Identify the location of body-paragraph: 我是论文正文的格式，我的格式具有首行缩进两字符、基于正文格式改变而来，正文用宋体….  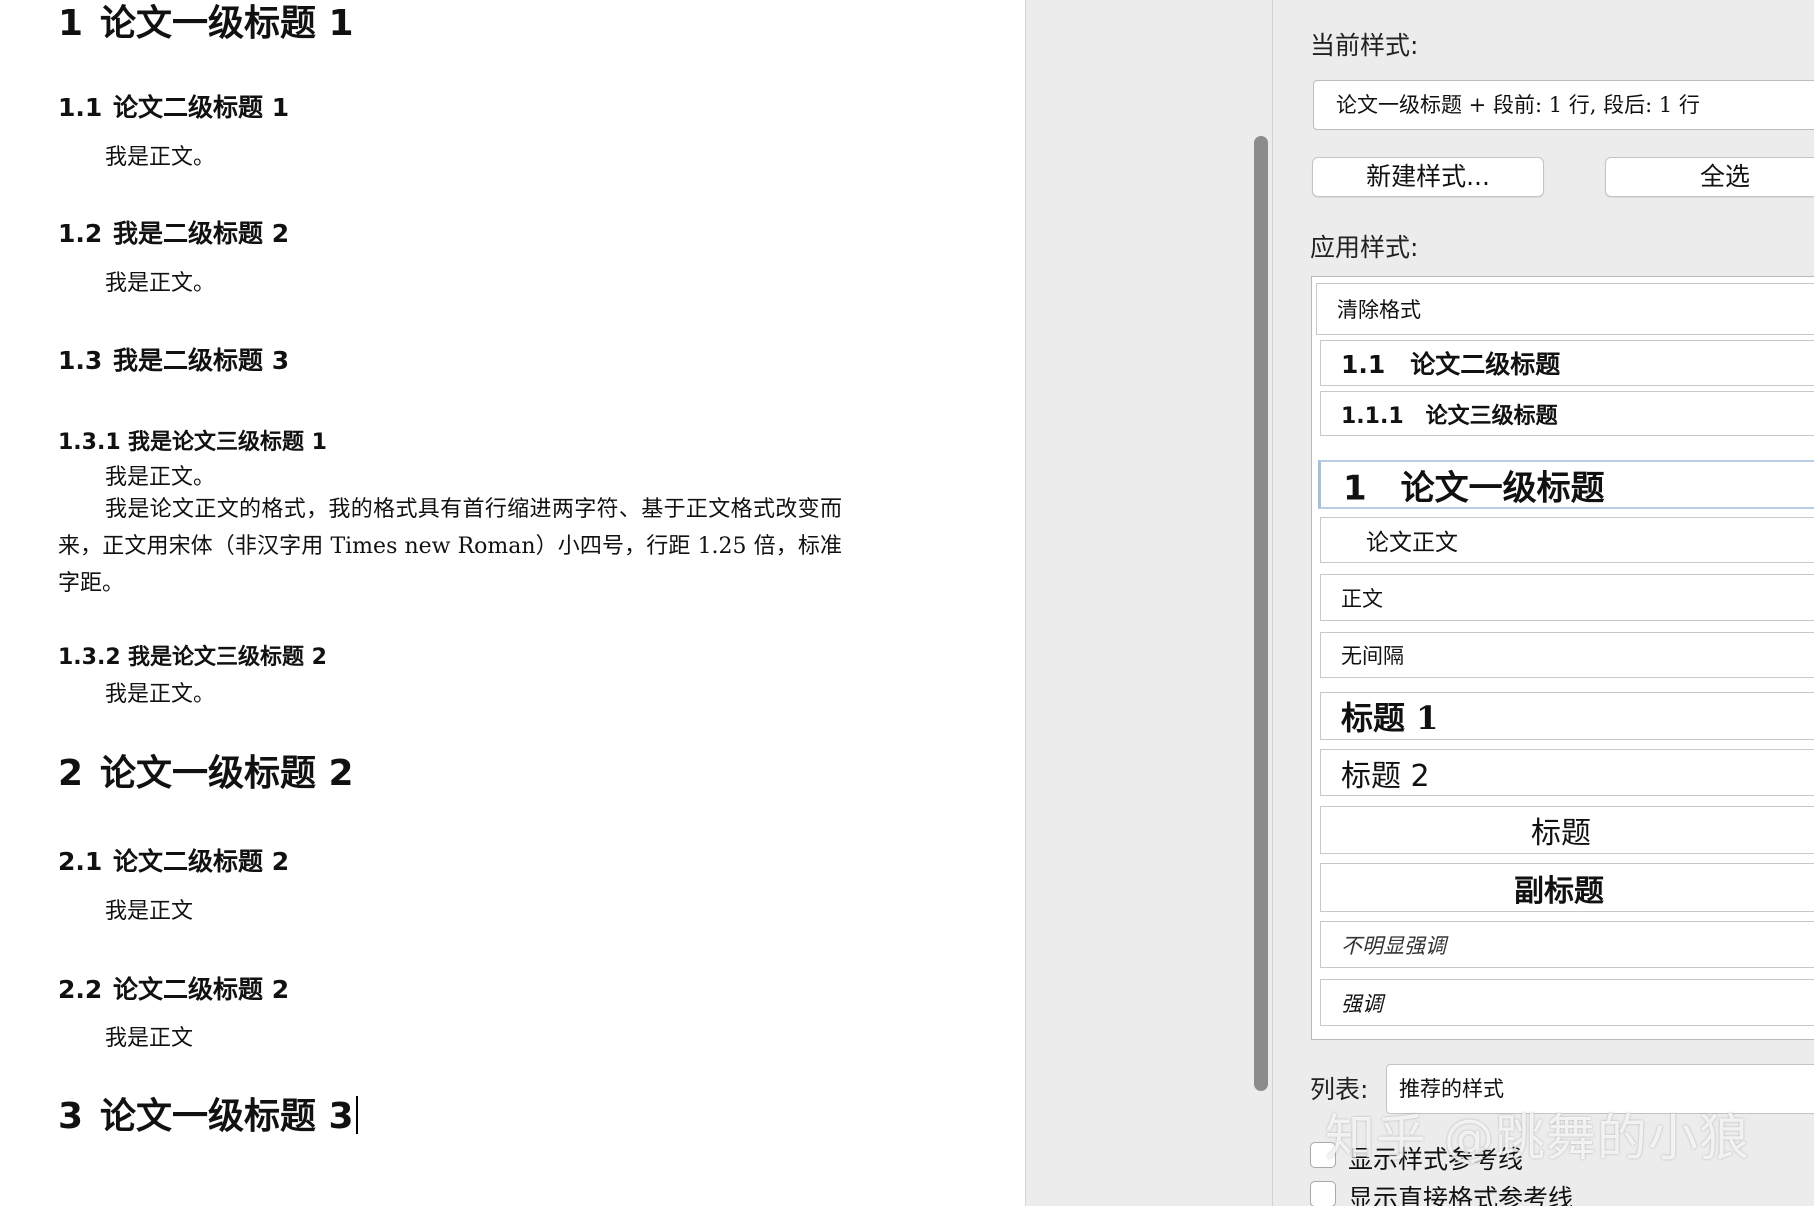
(450, 546).